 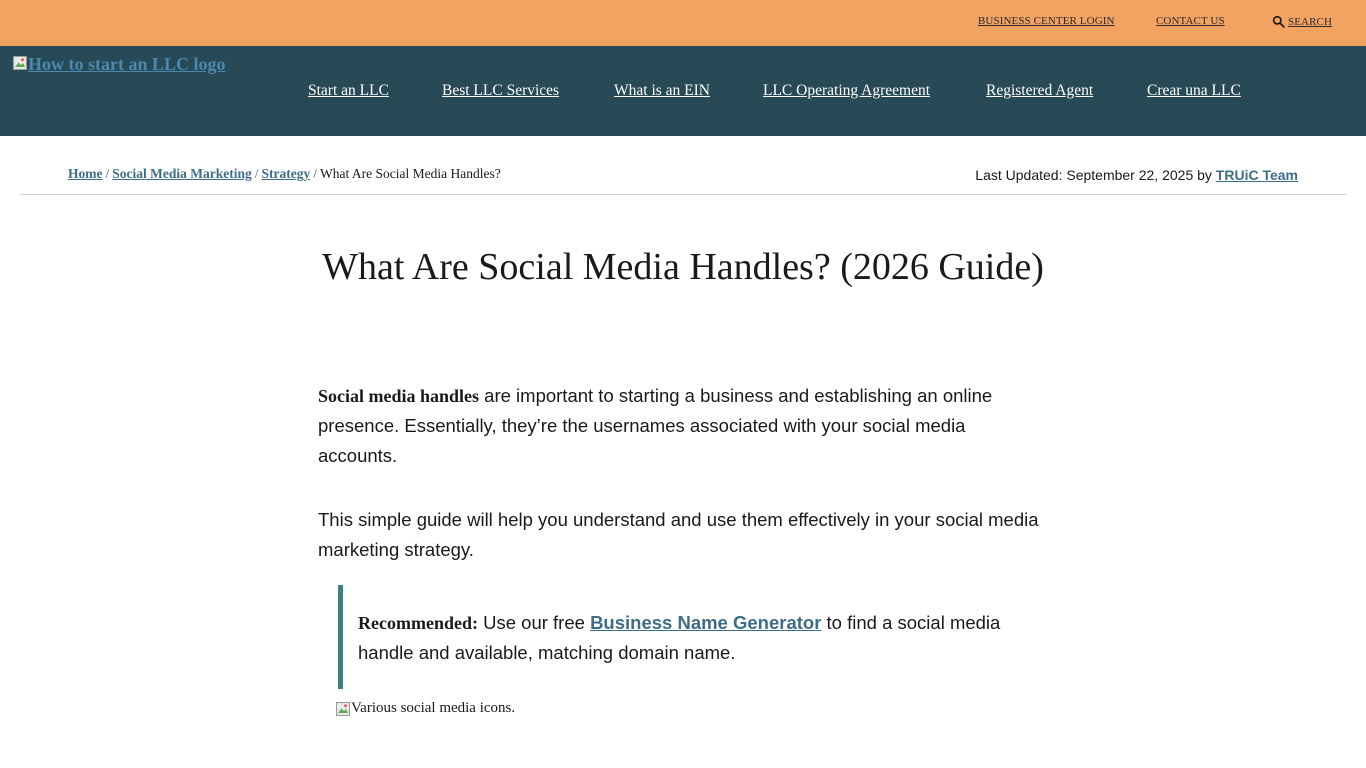 What do you see at coordinates (399, 396) in the screenshot?
I see `intro-bold: Social media handles` at bounding box center [399, 396].